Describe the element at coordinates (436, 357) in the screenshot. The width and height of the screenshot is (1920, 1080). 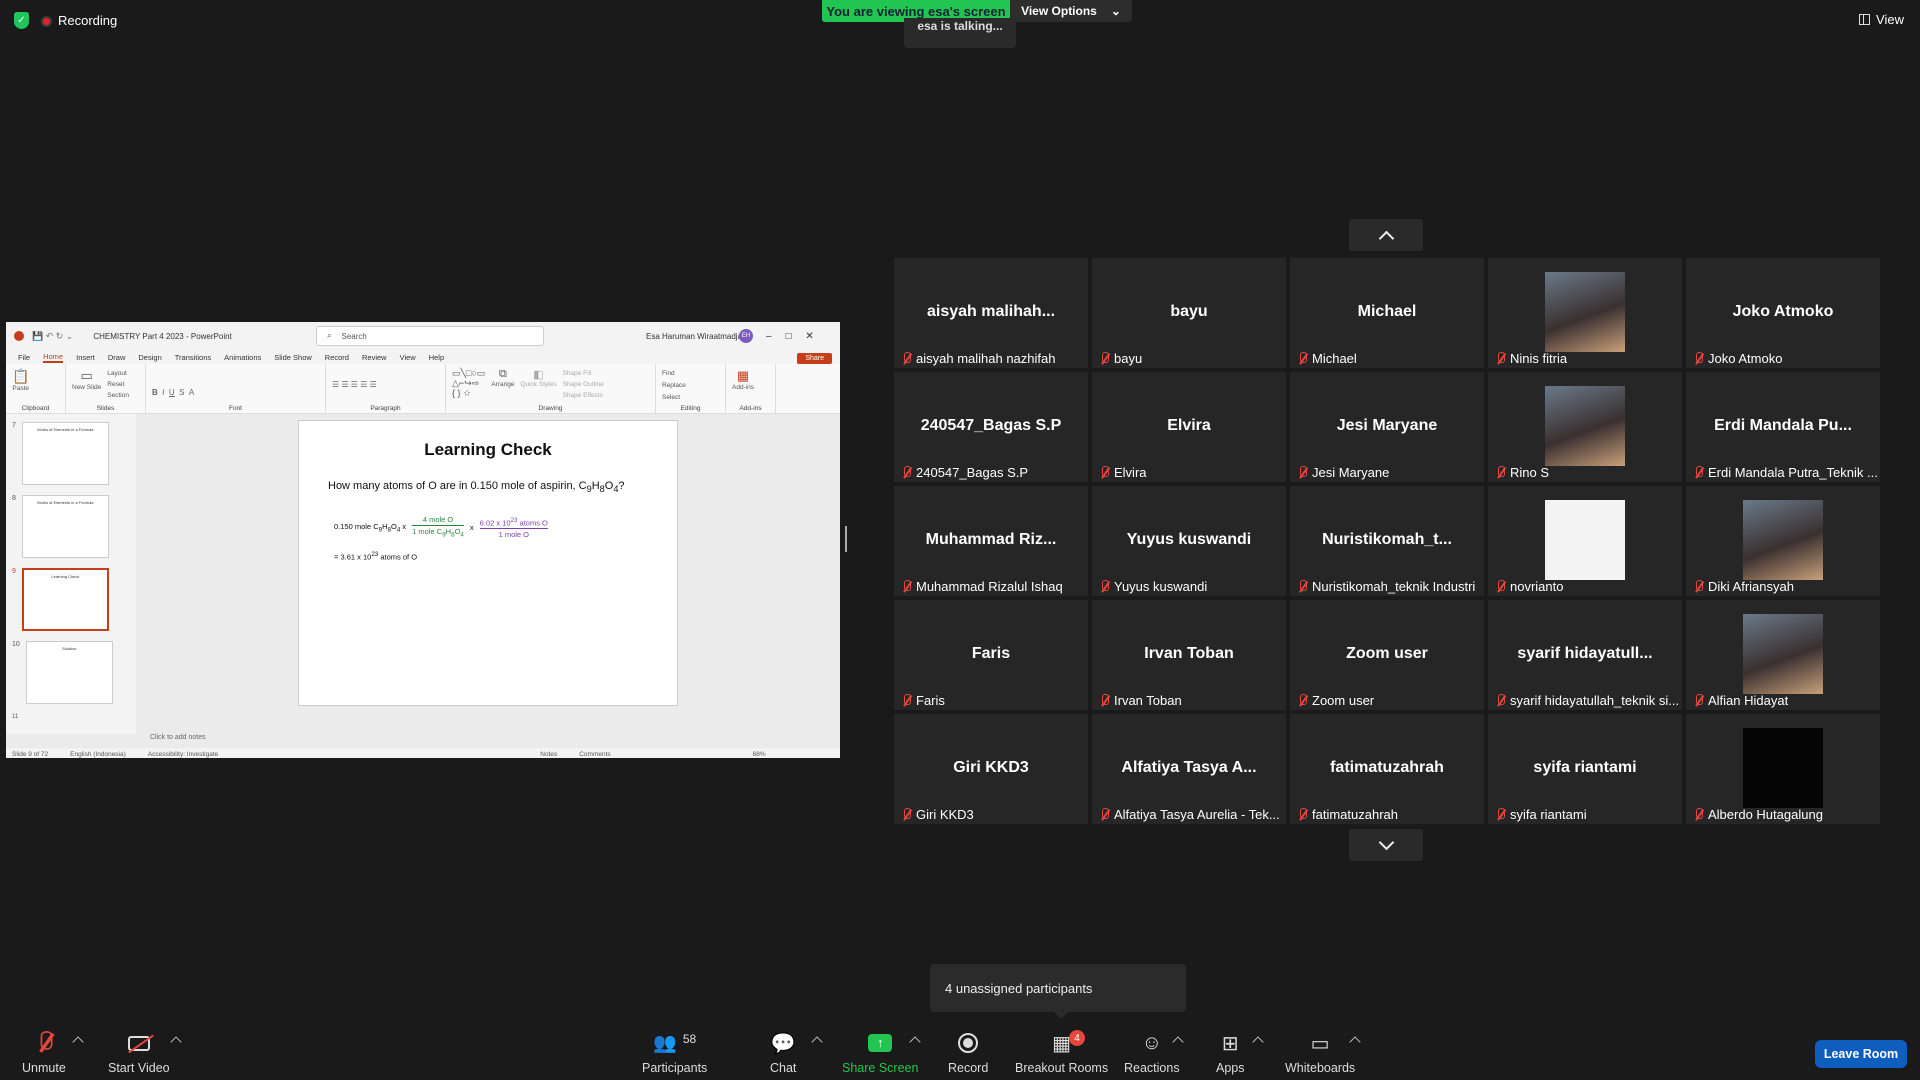
I see `ppt-tab-help: Help` at that location.